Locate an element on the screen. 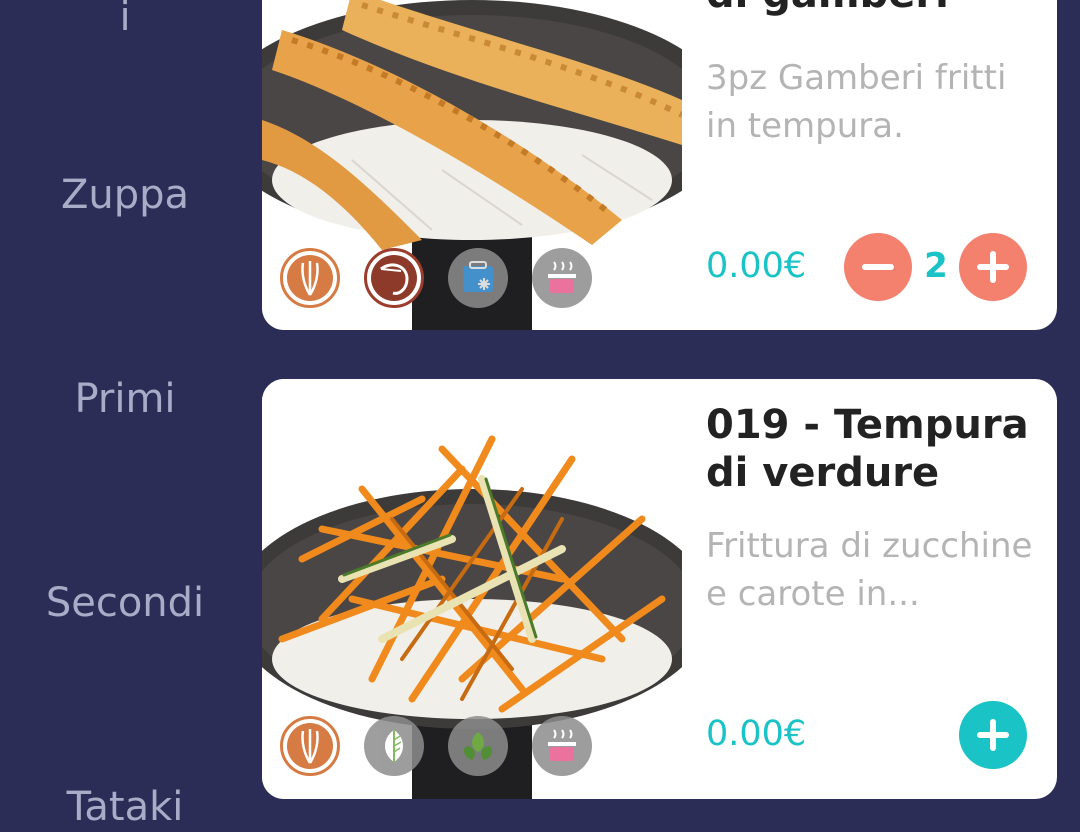 This screenshot has height=832, width=1080. category-item-zuppa: Zuppa is located at coordinates (125, 195).